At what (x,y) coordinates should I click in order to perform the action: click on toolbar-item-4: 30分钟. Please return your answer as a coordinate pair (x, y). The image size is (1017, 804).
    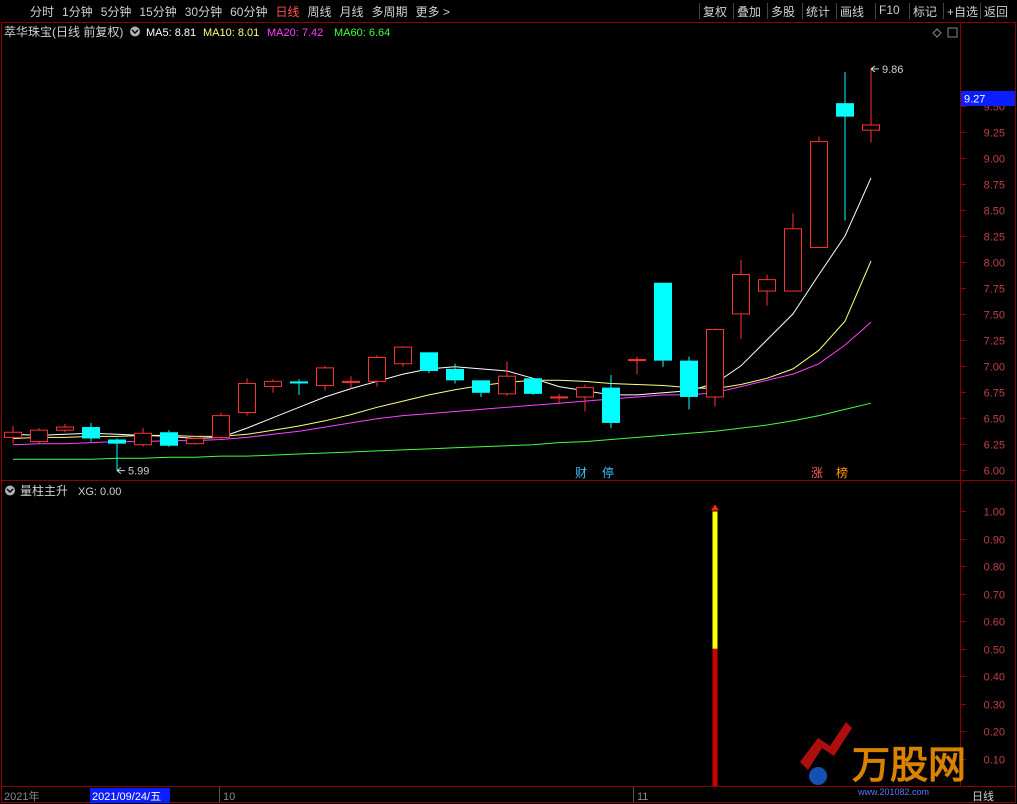
    Looking at the image, I should click on (203, 11).